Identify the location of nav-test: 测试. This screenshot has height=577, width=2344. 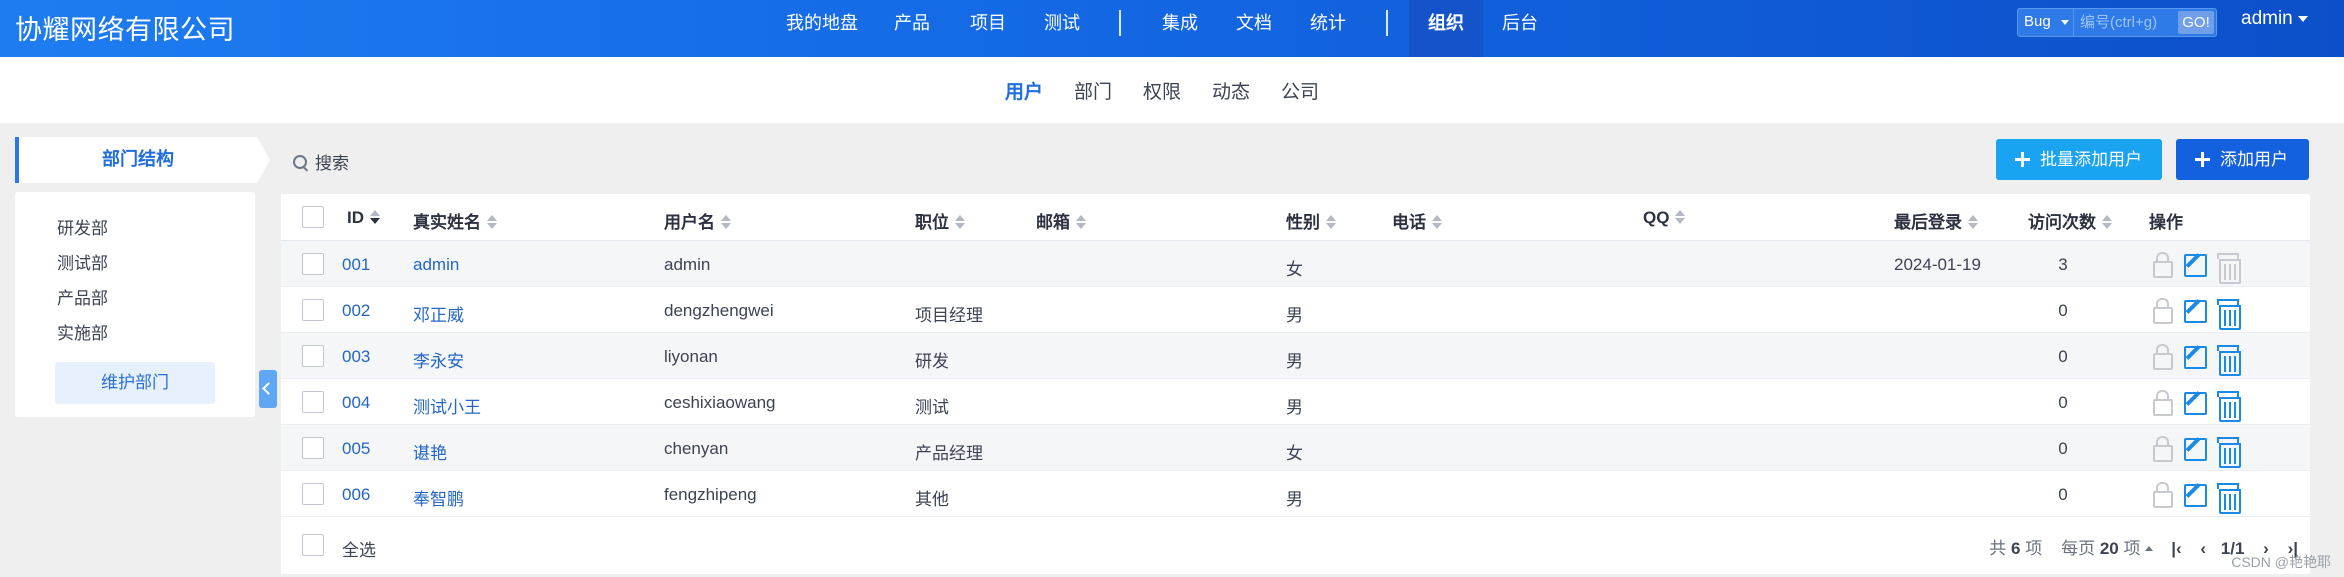
(1062, 28).